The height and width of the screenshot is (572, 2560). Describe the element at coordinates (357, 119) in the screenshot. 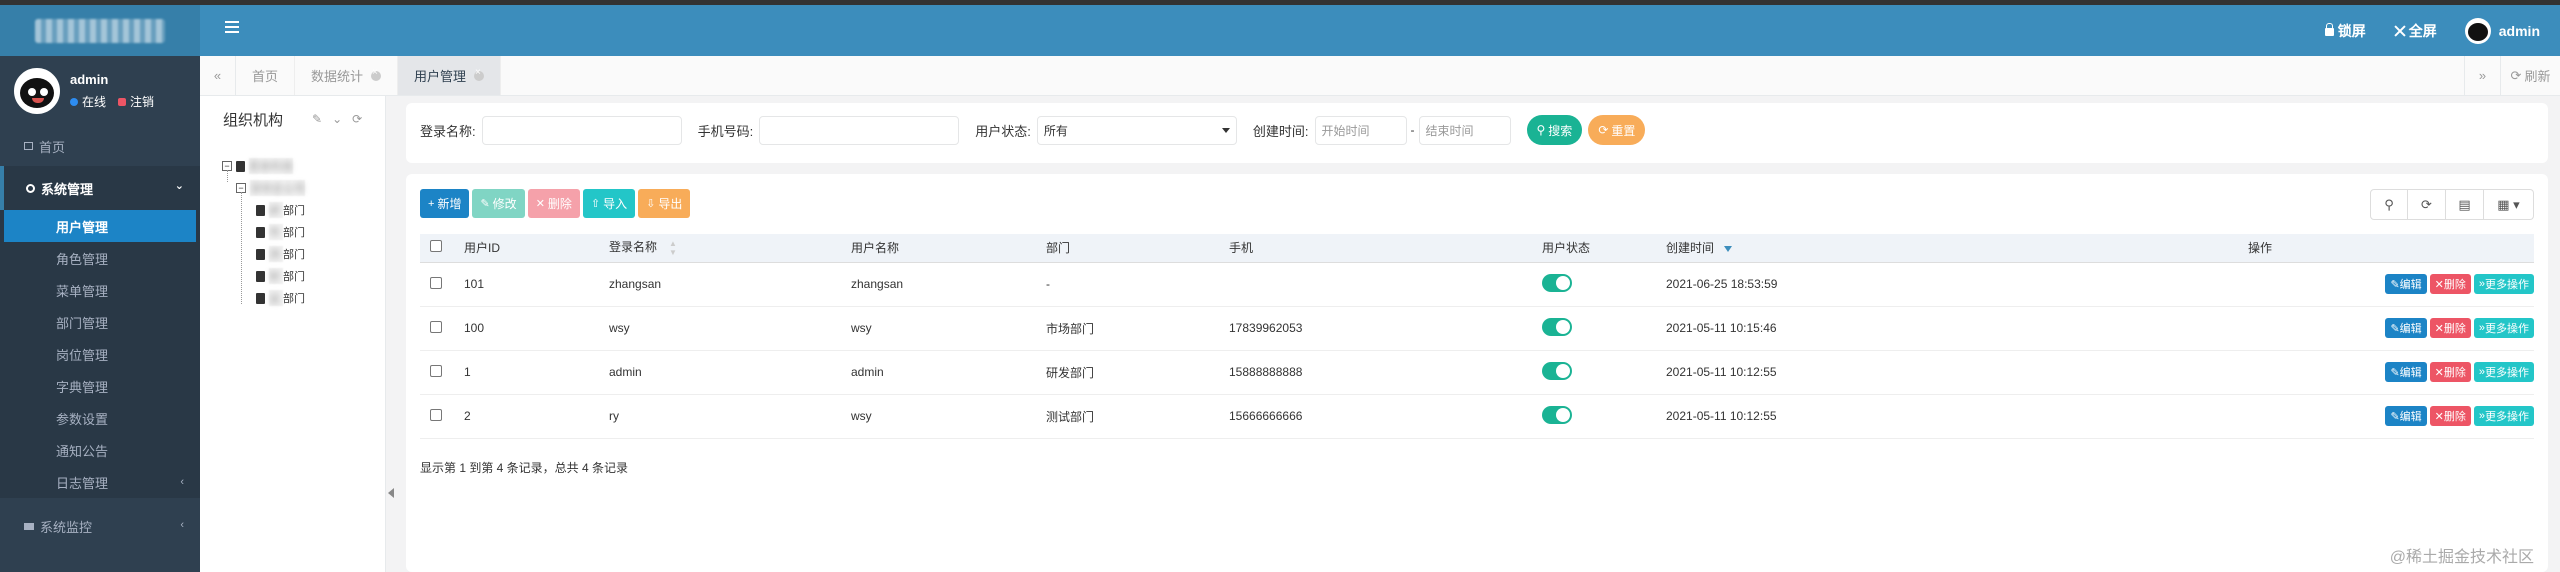

I see `refresh-icon: ⟳` at that location.